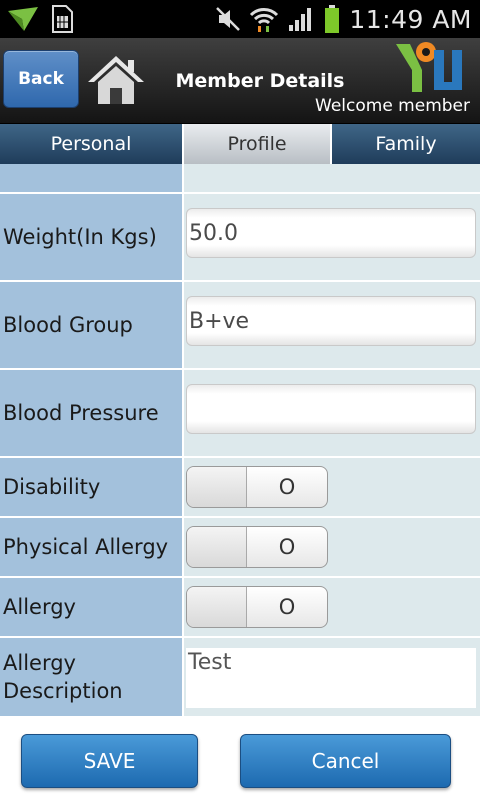 Image resolution: width=480 pixels, height=800 pixels. What do you see at coordinates (63, 691) in the screenshot?
I see `allergy-description-label-line2: Description` at bounding box center [63, 691].